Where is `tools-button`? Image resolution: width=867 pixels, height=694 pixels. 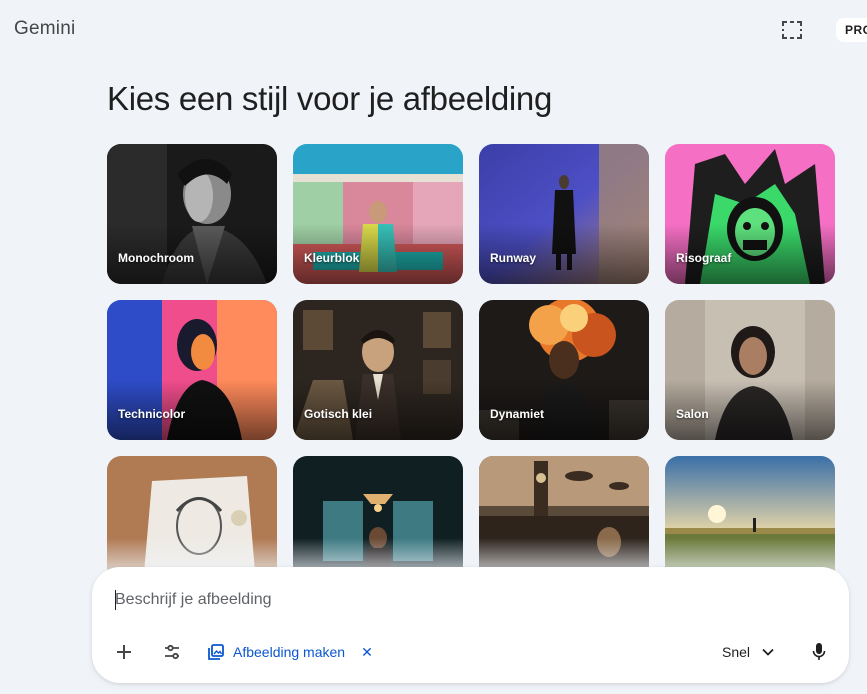 tools-button is located at coordinates (172, 652).